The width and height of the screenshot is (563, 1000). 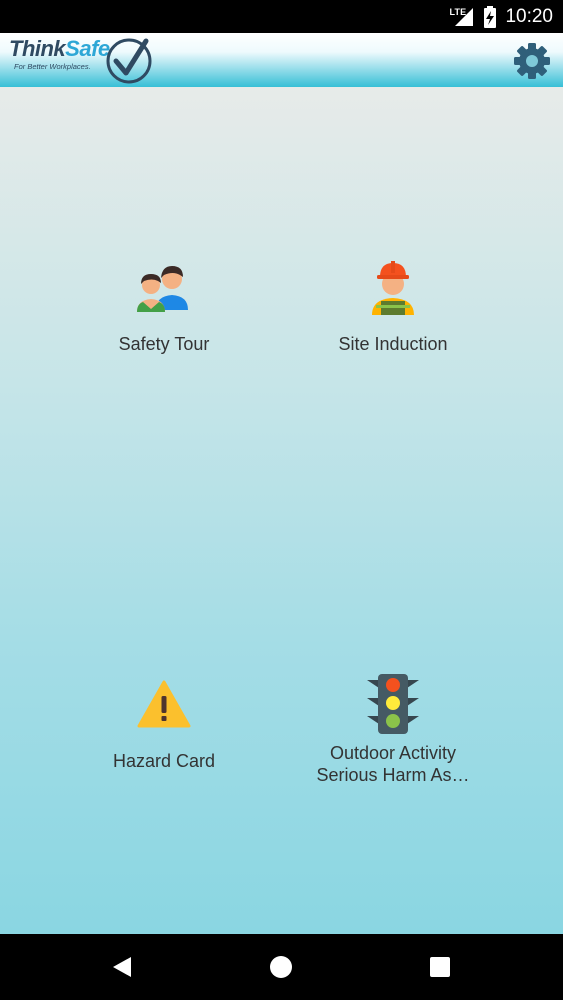 I want to click on back-icon, so click(x=122, y=967).